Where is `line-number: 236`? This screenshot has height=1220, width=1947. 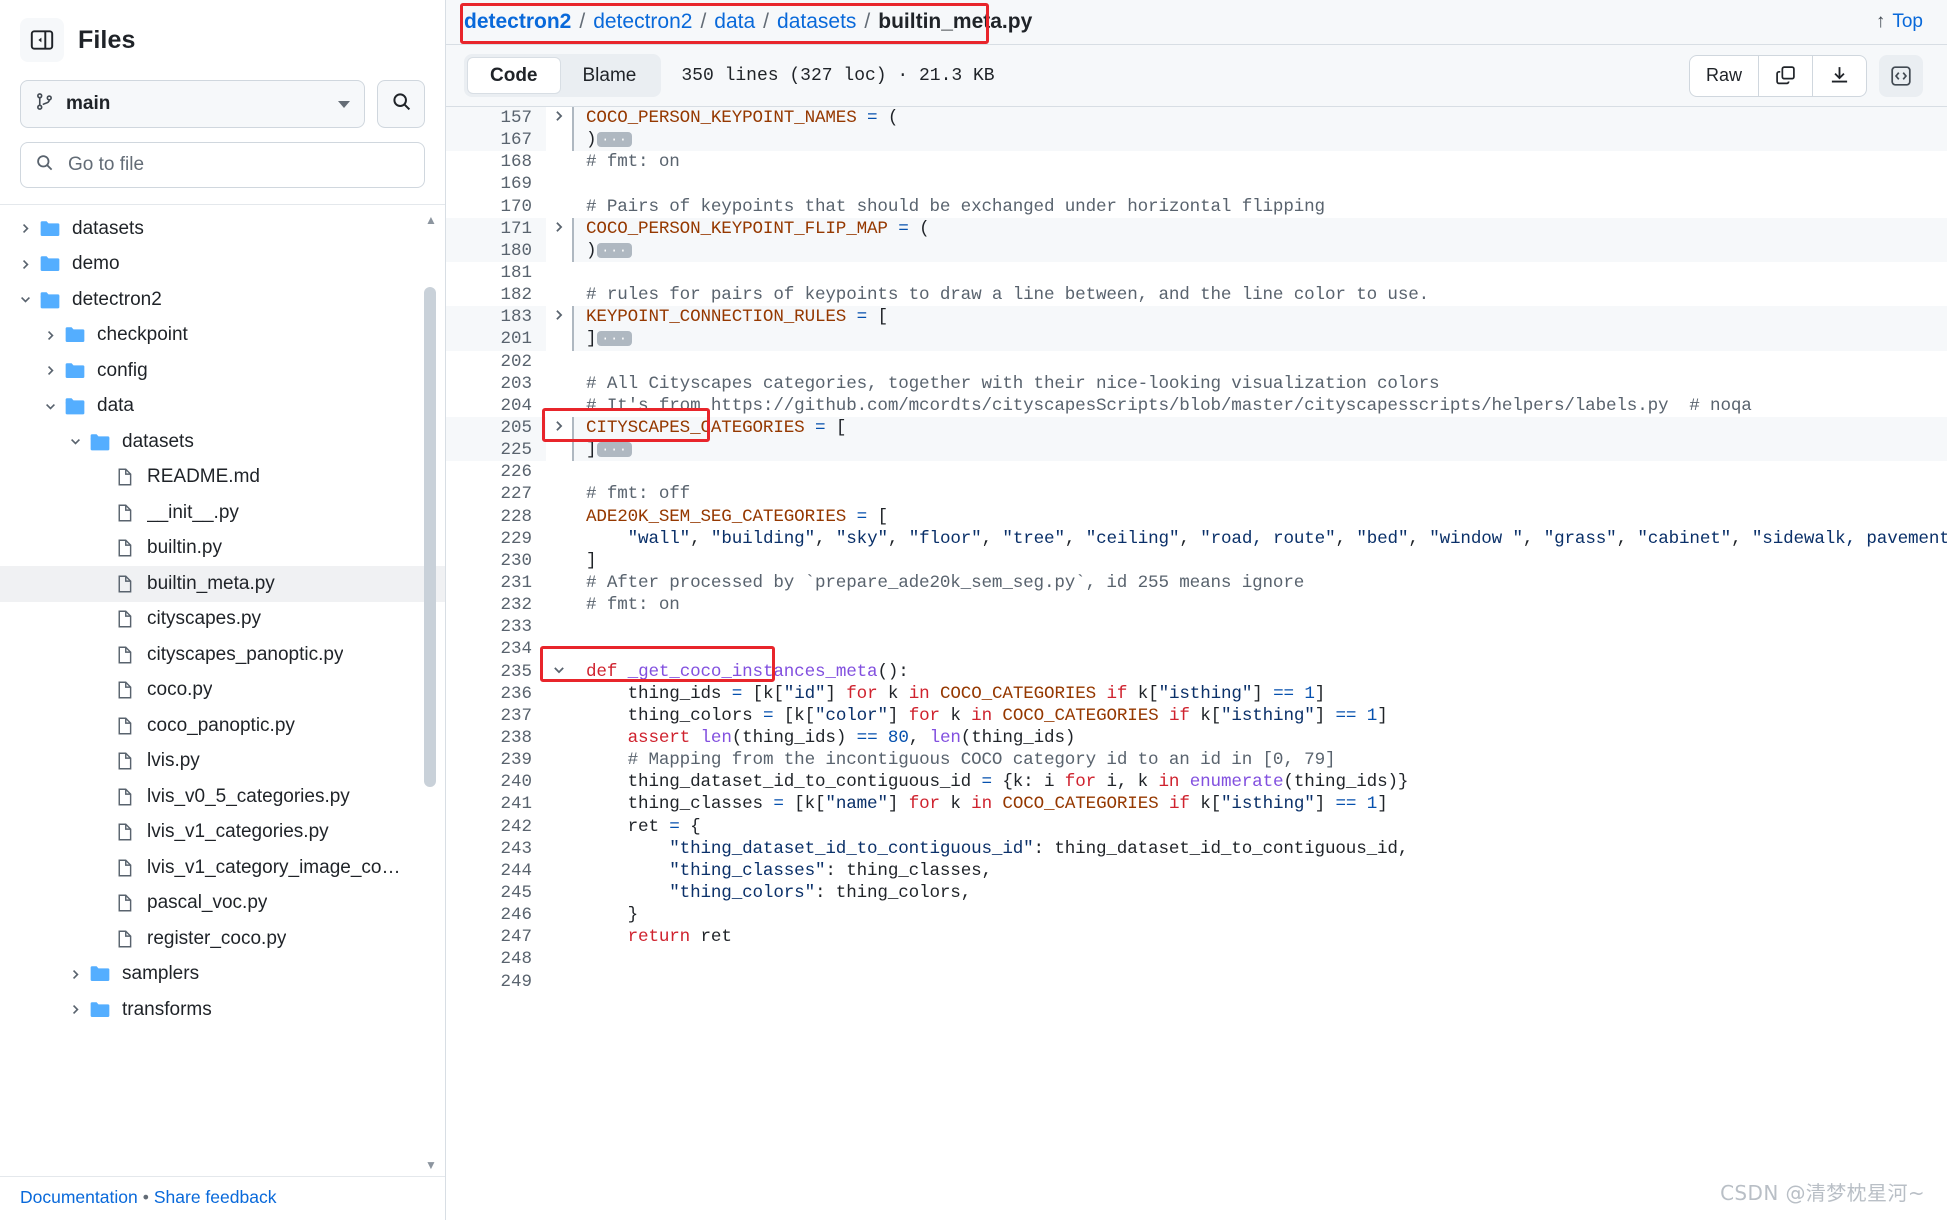
line-number: 236 is located at coordinates (496, 694).